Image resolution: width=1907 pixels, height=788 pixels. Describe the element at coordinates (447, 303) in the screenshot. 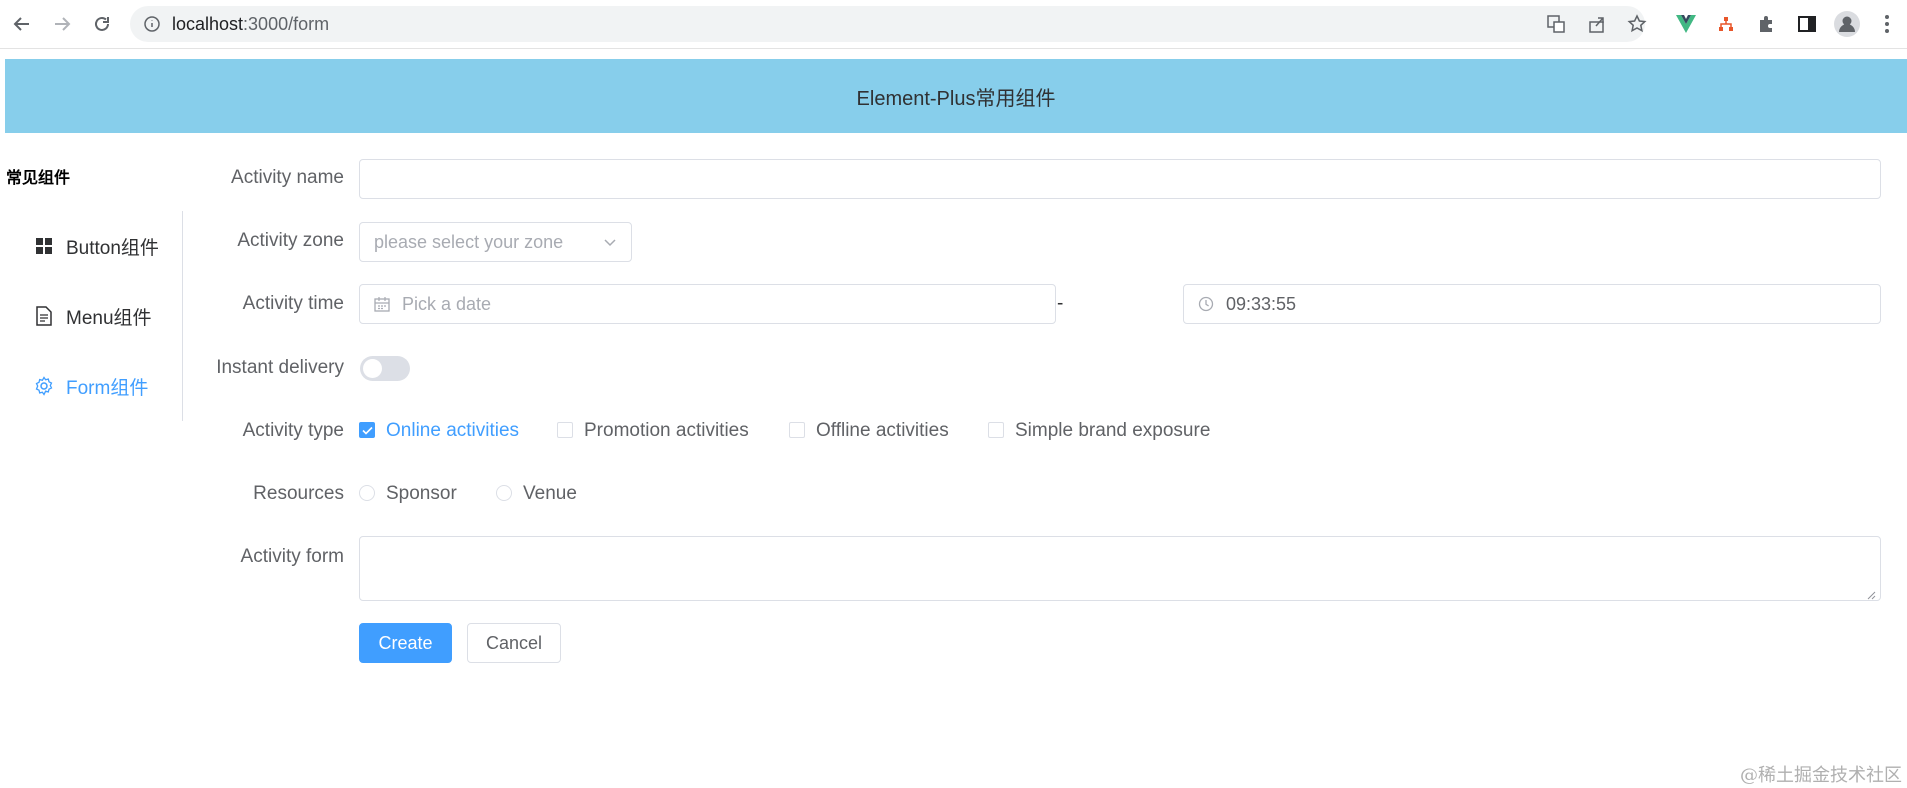

I see `date-placeholder: Pick a date` at that location.